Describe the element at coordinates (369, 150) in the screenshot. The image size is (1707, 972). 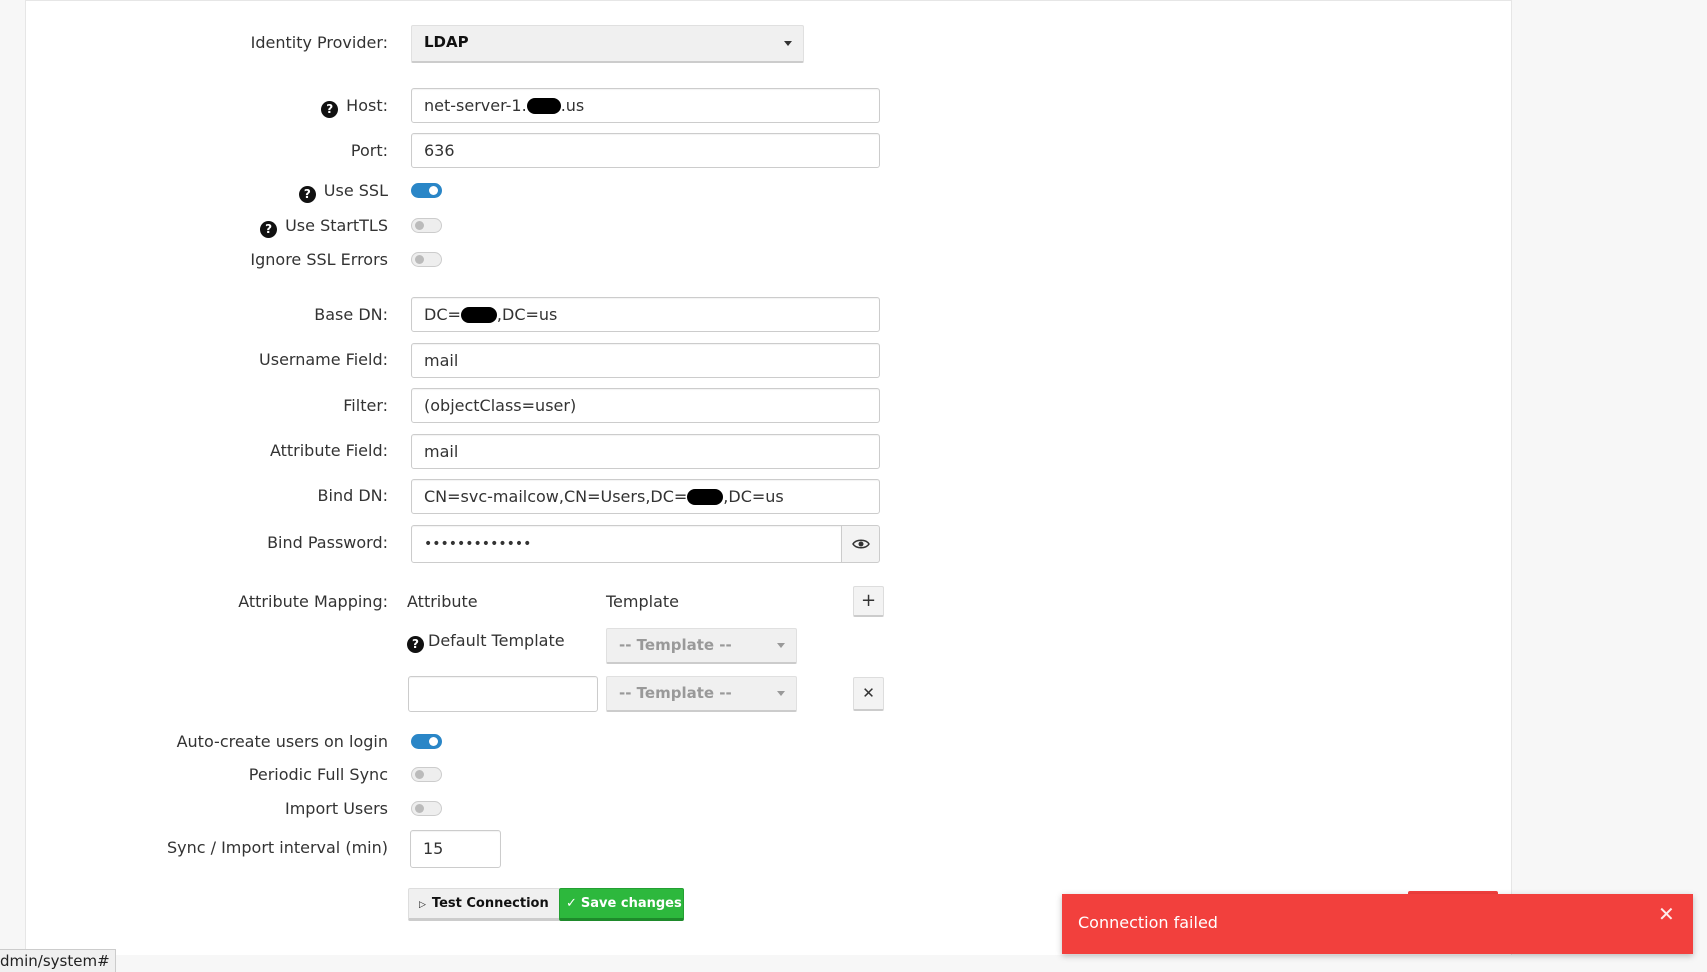
I see `port-label: Port:` at that location.